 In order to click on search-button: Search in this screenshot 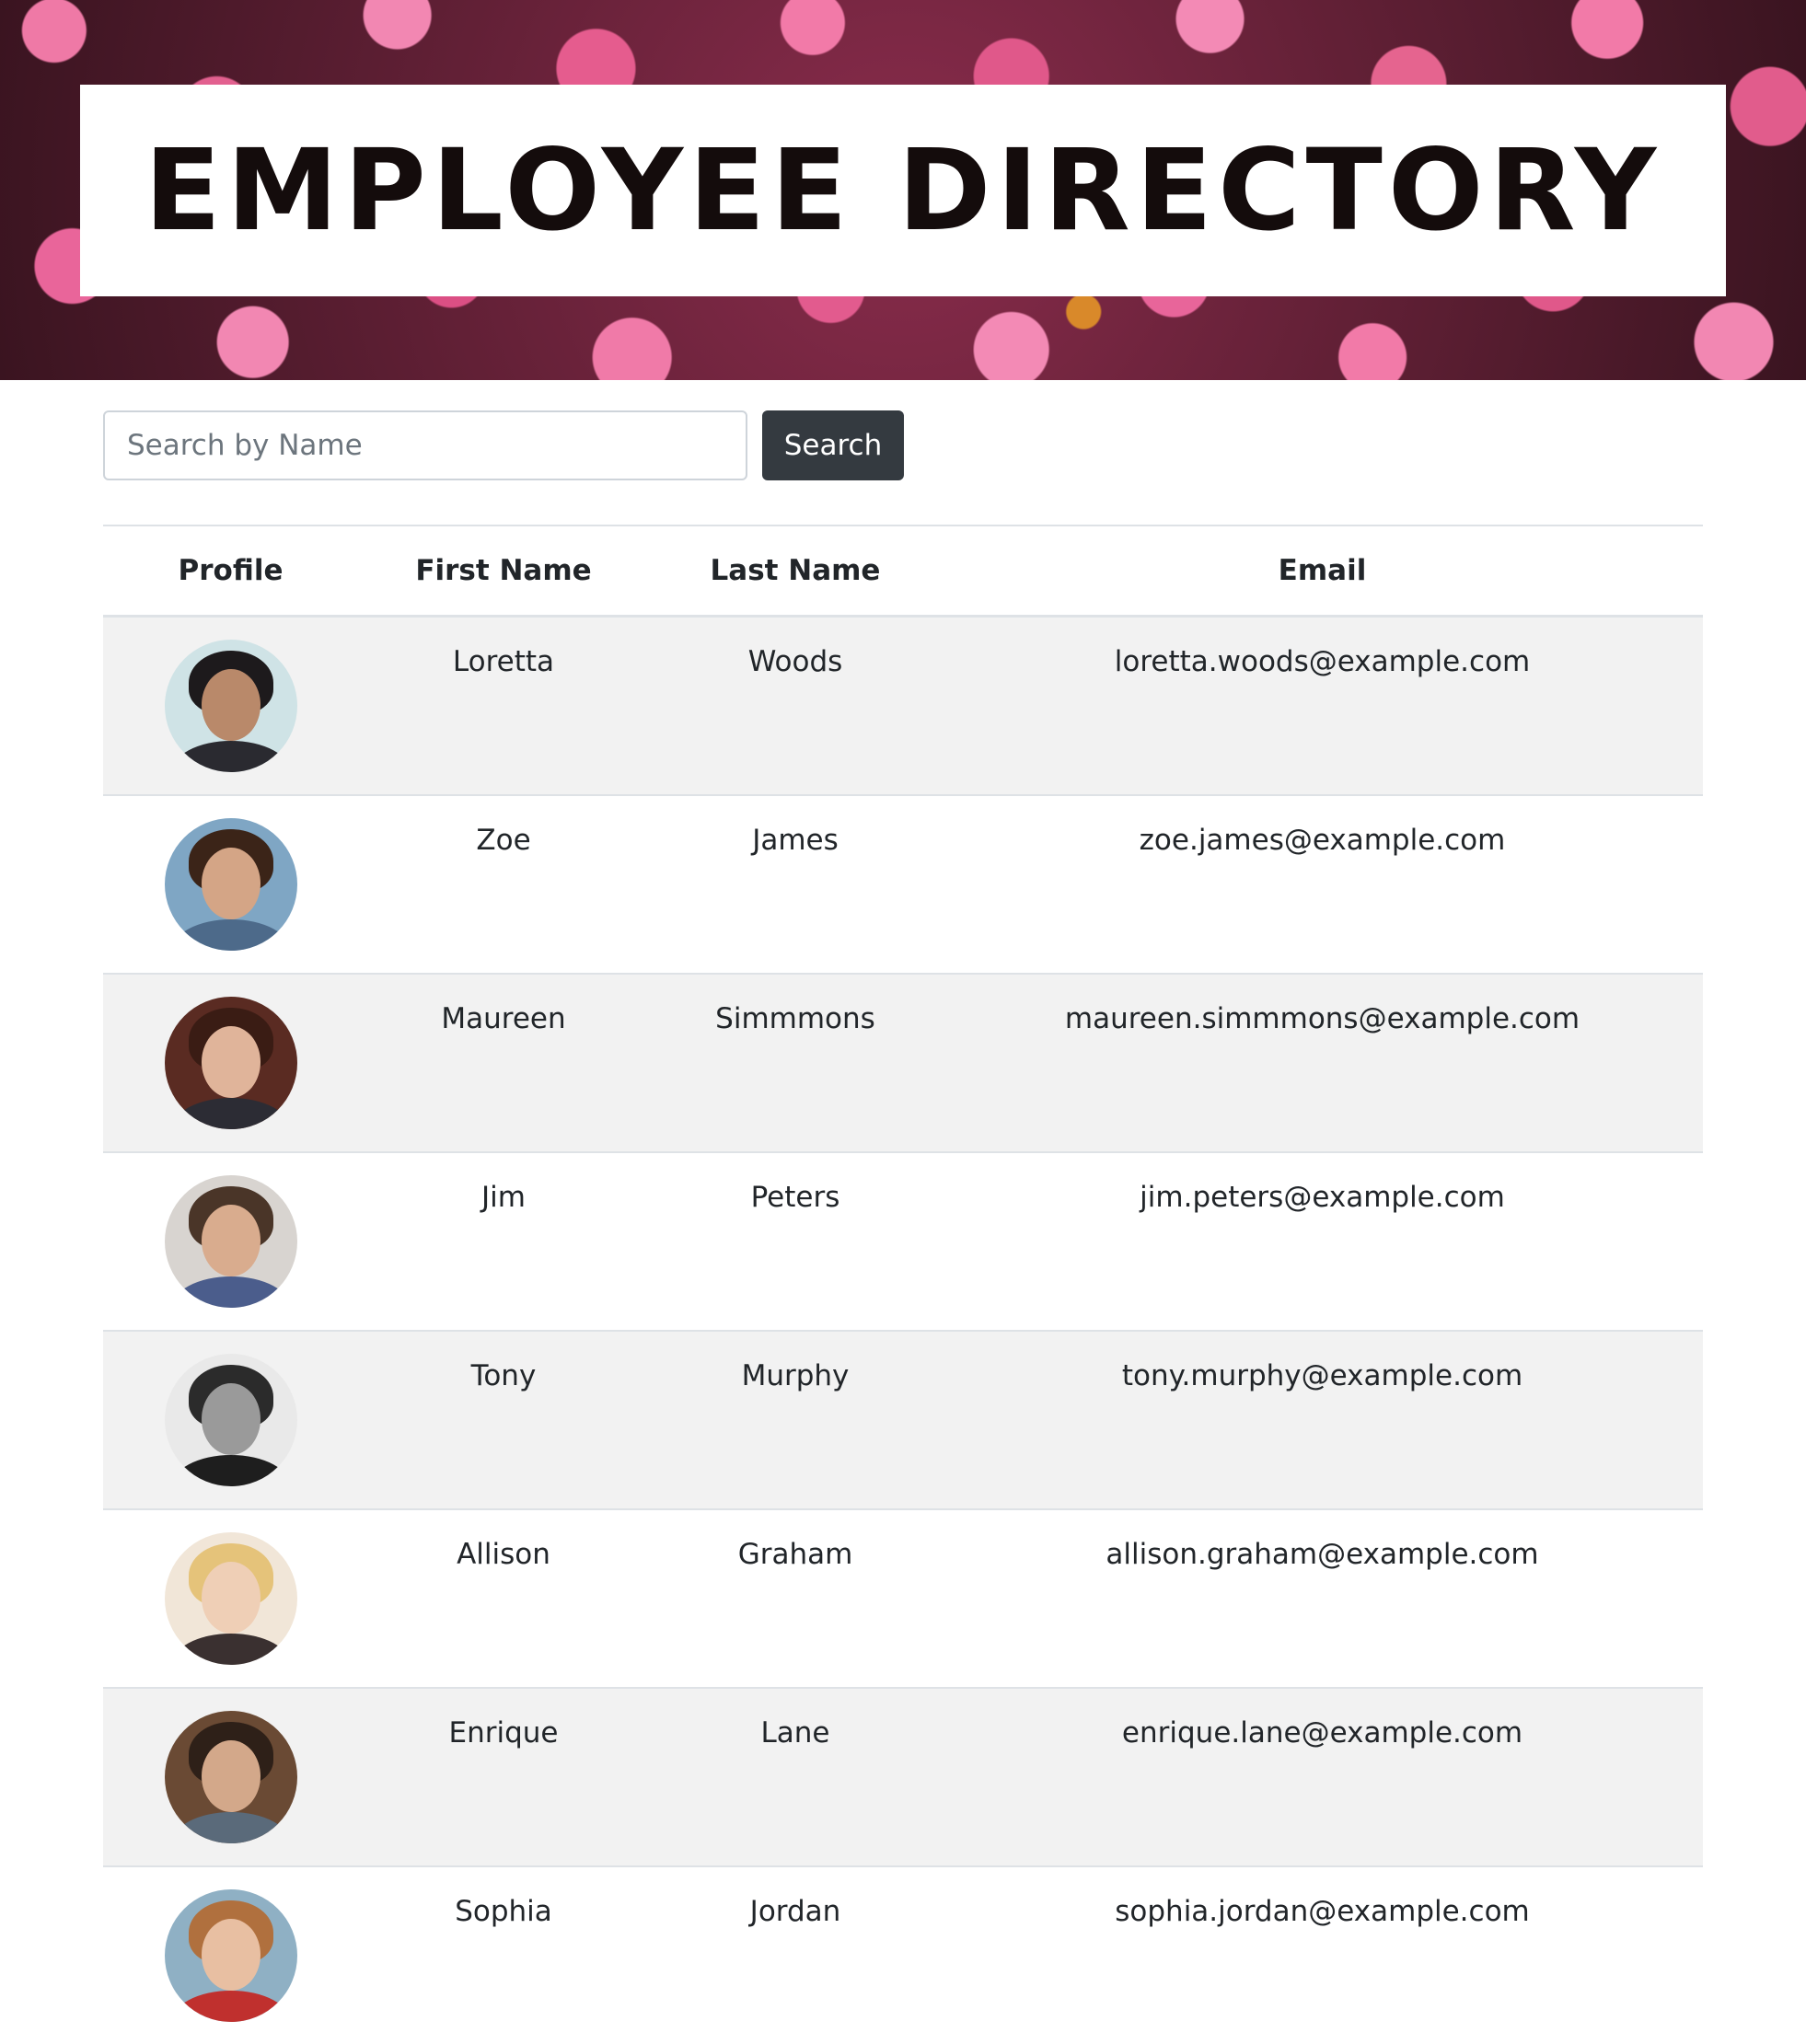, I will do `click(833, 445)`.